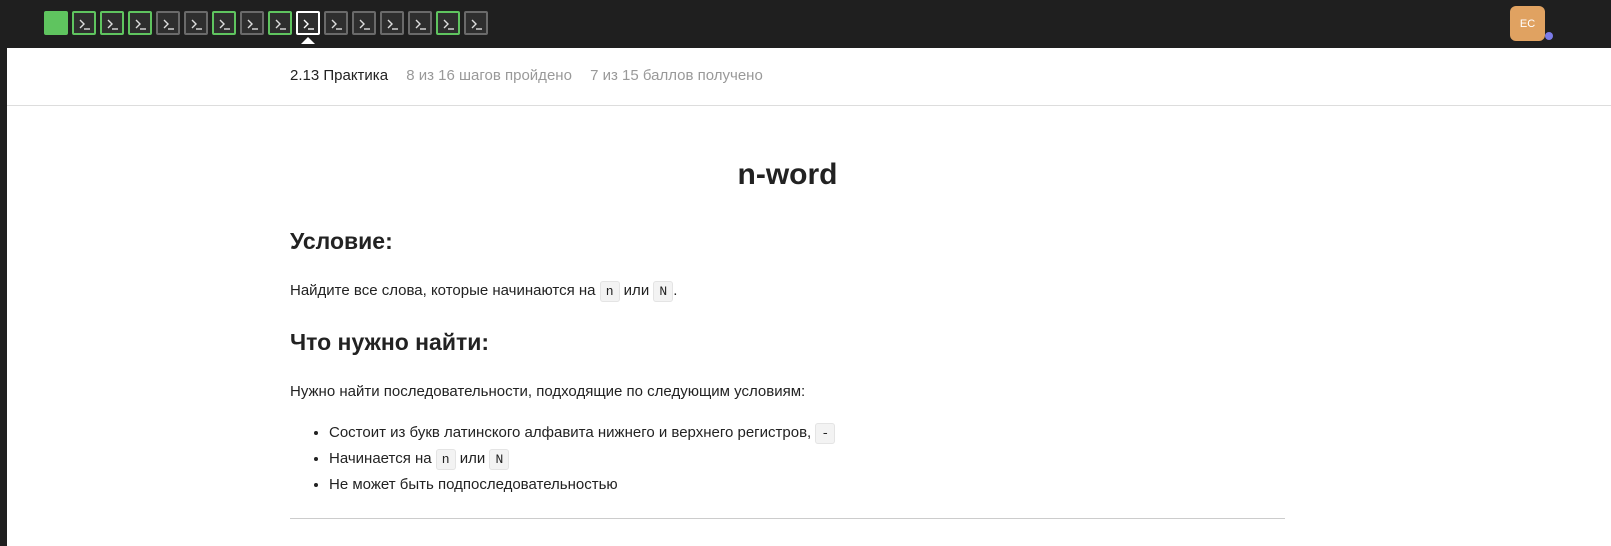  Describe the element at coordinates (787, 518) in the screenshot. I see `section-divider` at that location.